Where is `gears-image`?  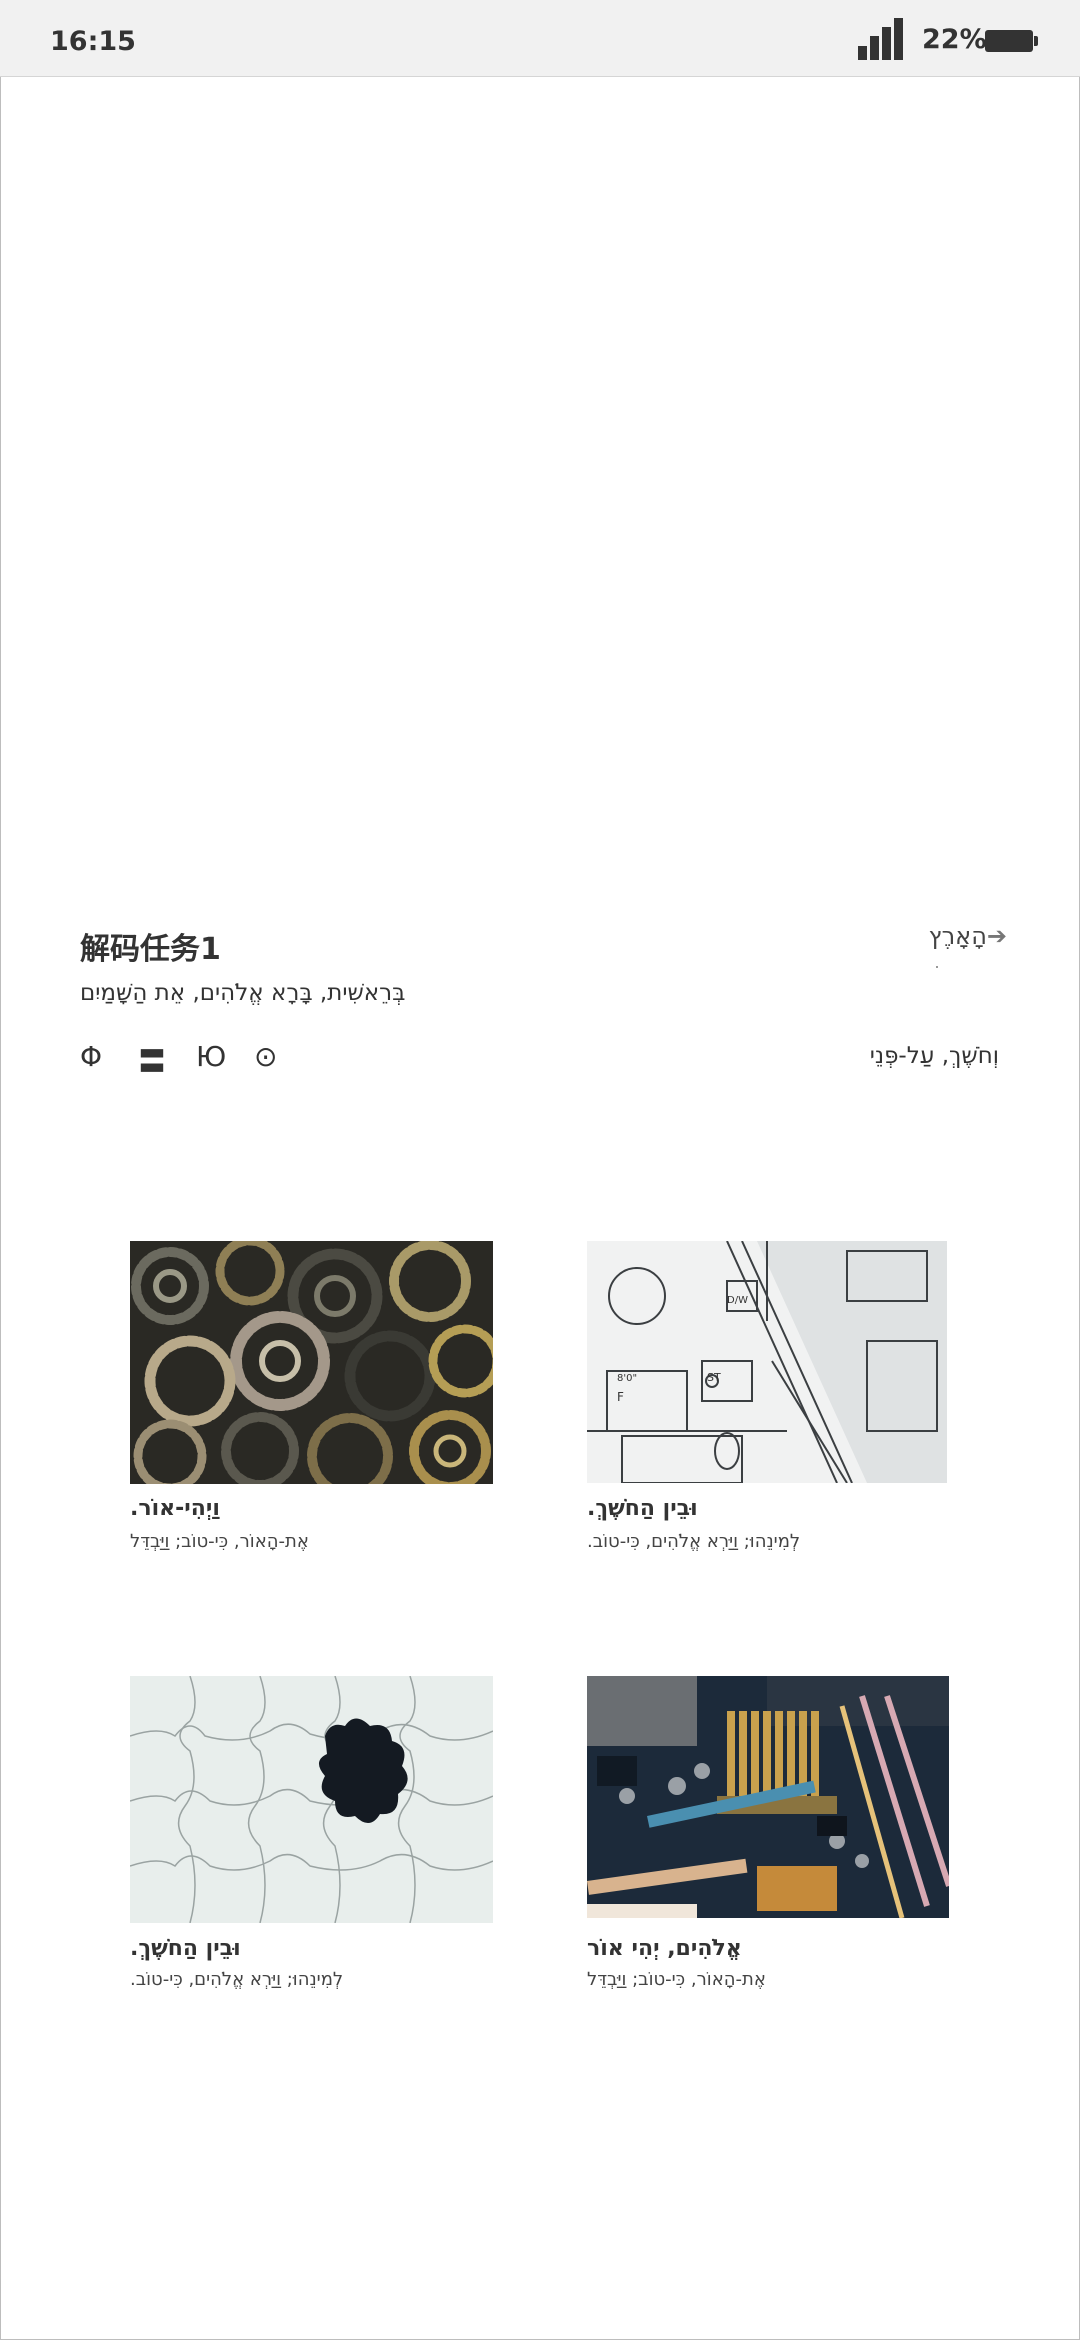
gears-image is located at coordinates (311, 1362).